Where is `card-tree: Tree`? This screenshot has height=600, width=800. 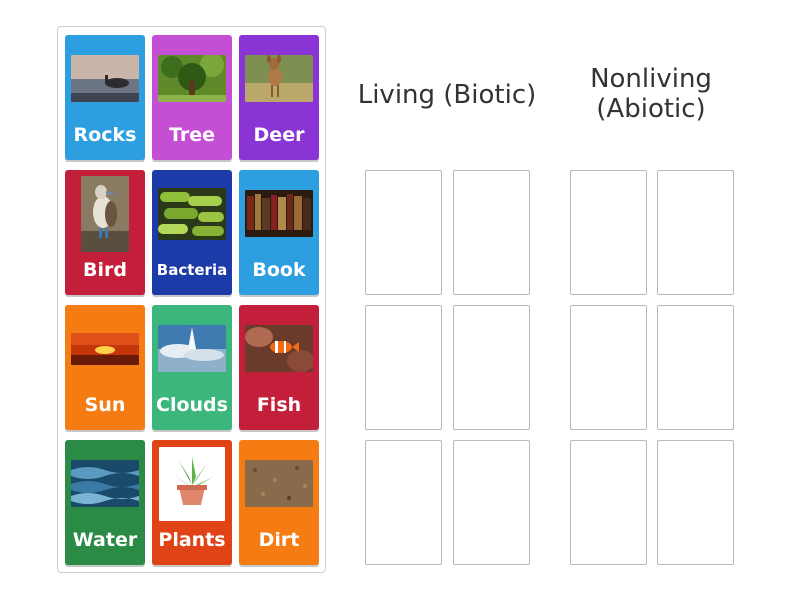
card-tree: Tree is located at coordinates (192, 97).